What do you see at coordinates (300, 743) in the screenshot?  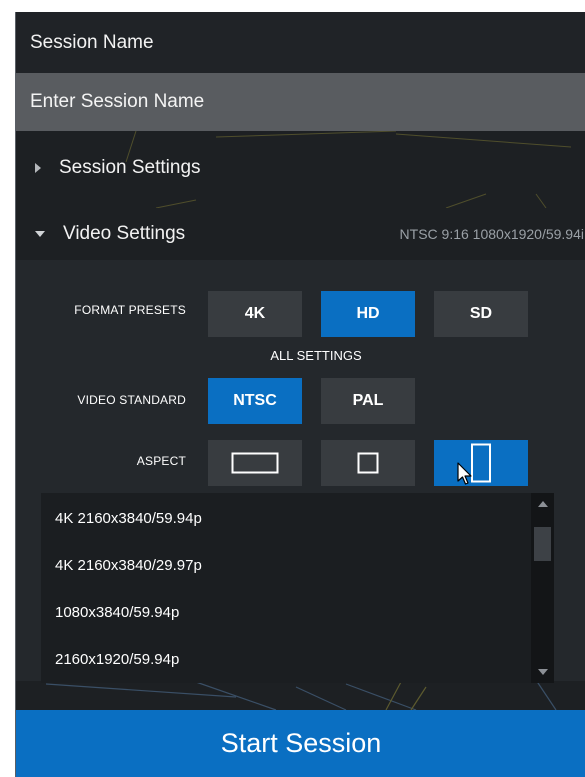 I see `start-session-button: Start Session` at bounding box center [300, 743].